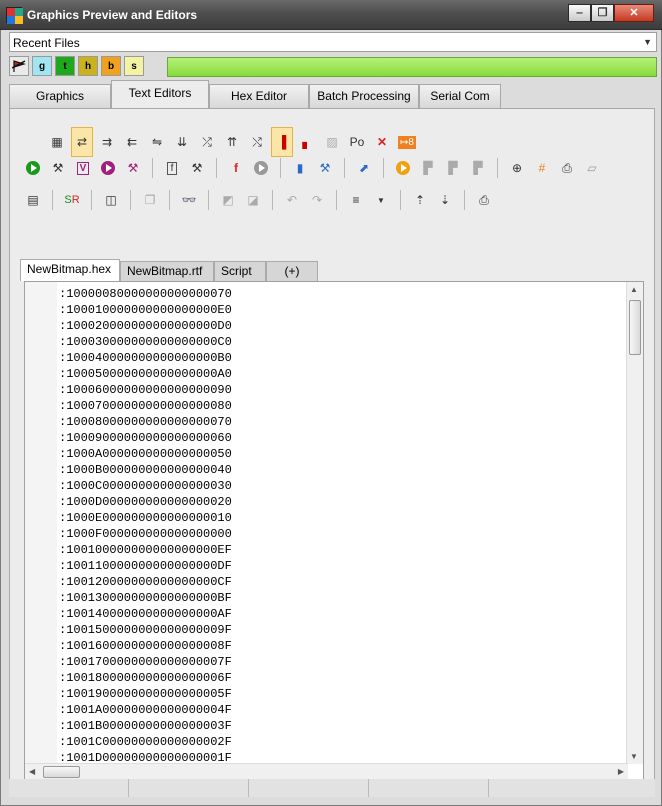  Describe the element at coordinates (634, 756) in the screenshot. I see `scroll-down-icon: ▼` at that location.